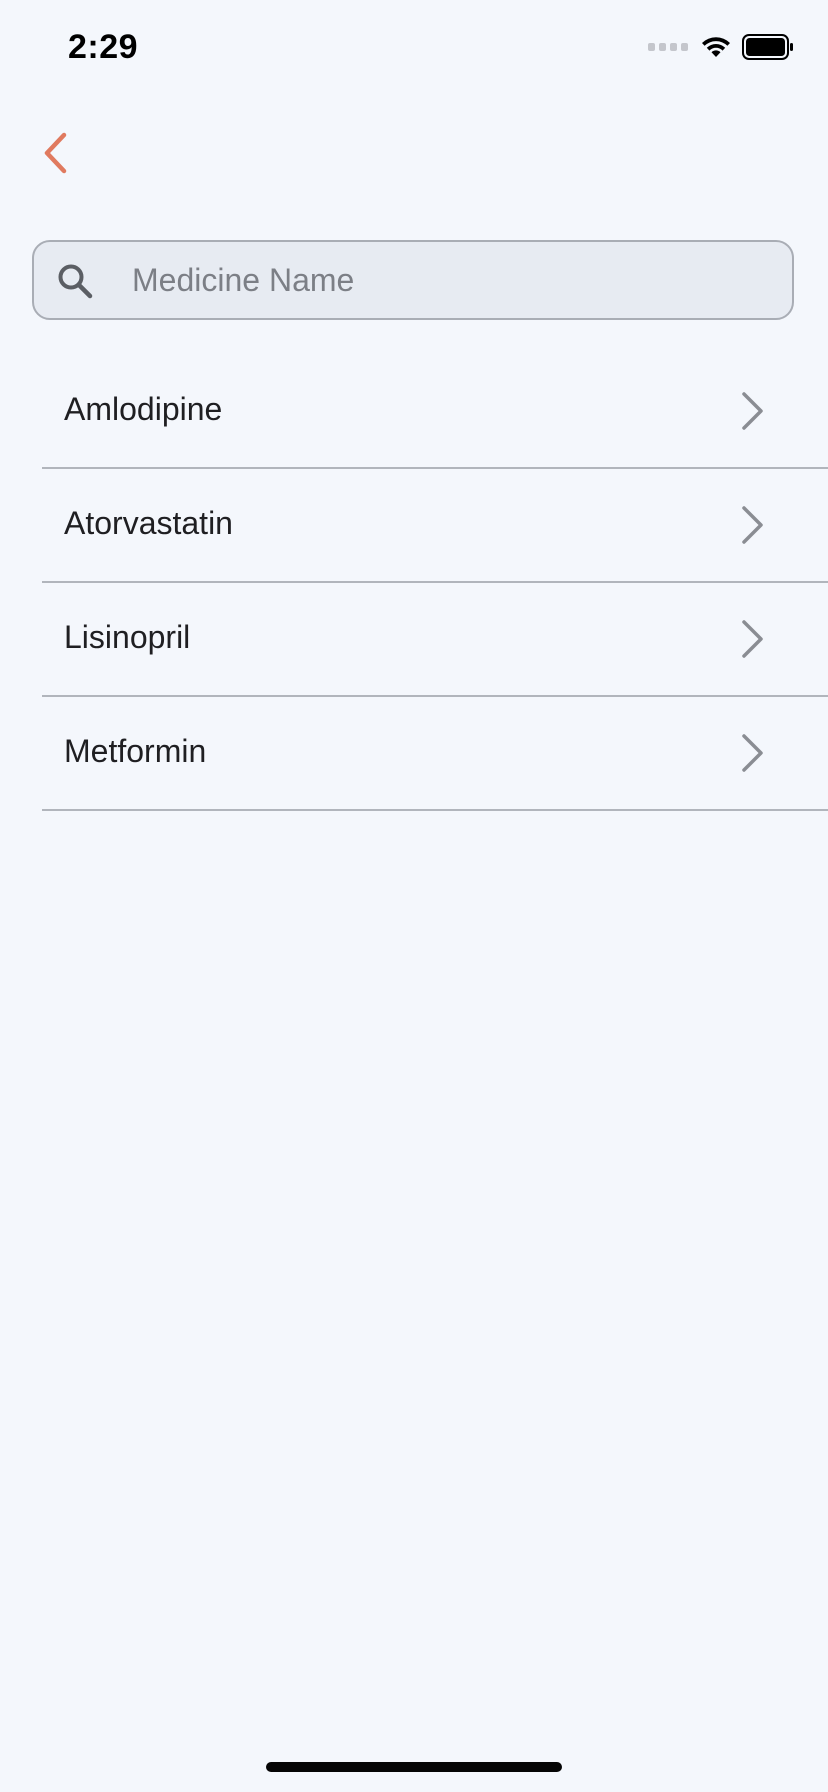 This screenshot has width=828, height=1792. What do you see at coordinates (103, 47) in the screenshot?
I see `status-time: 2:29` at bounding box center [103, 47].